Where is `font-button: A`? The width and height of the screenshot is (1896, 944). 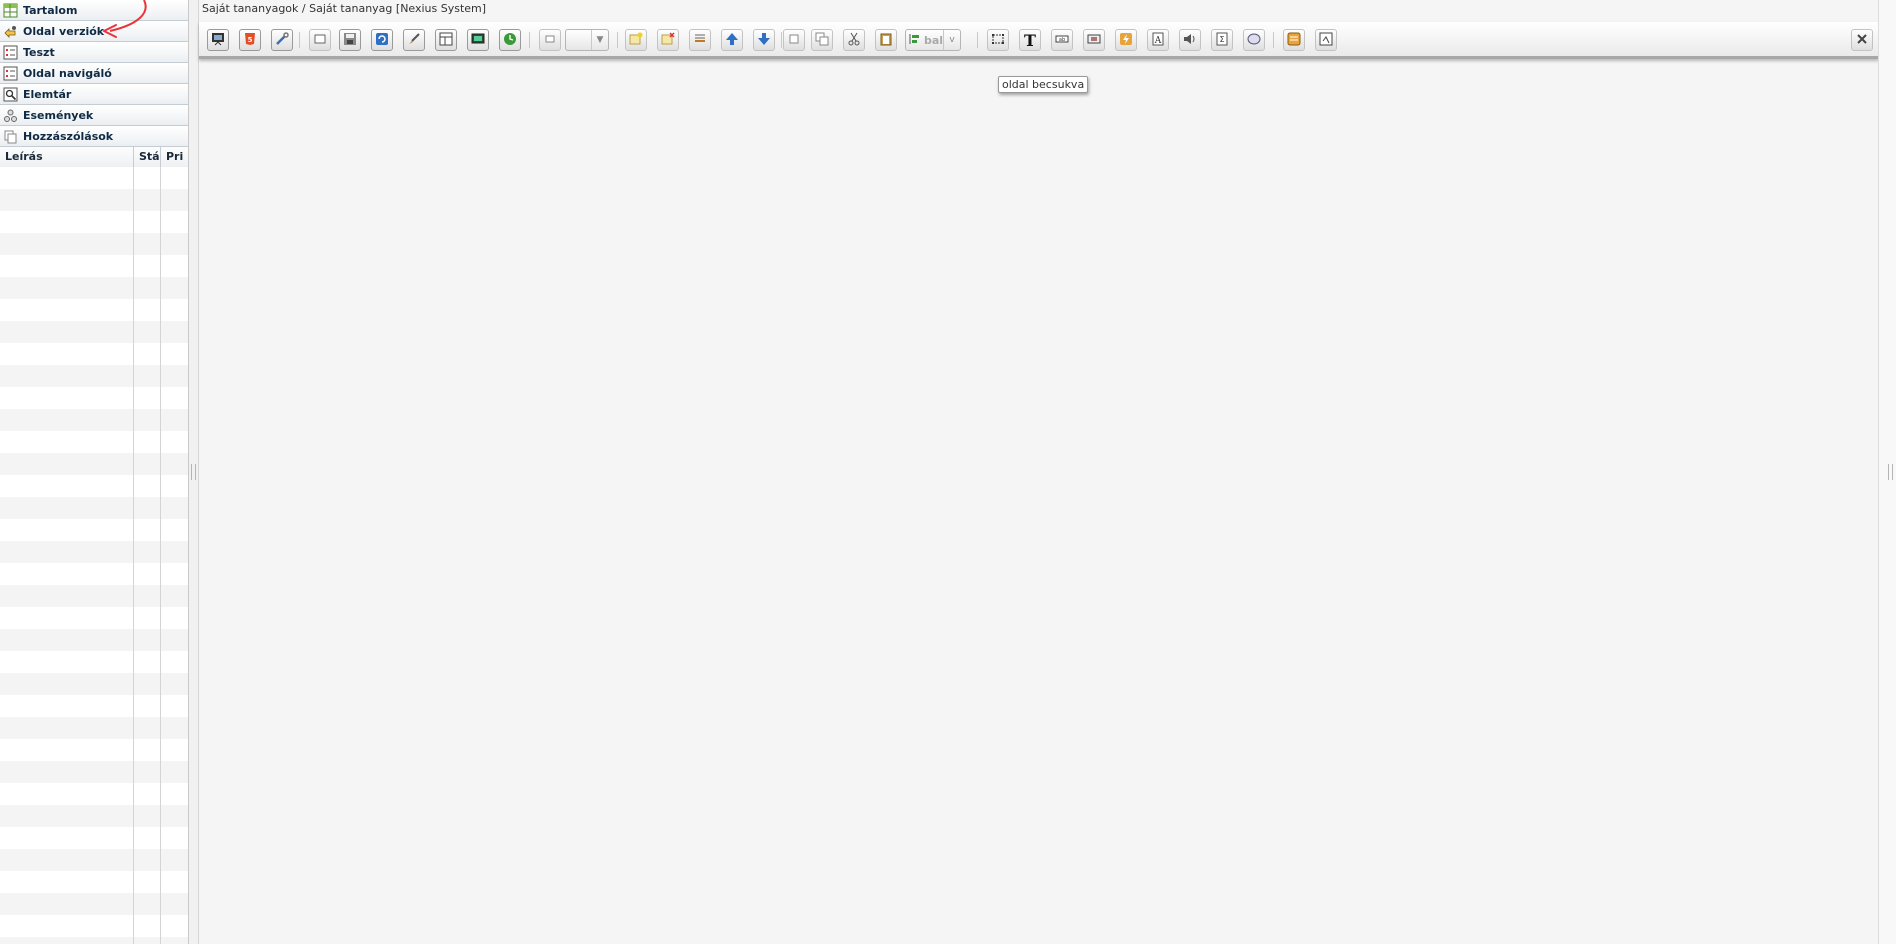 font-button: A is located at coordinates (1158, 40).